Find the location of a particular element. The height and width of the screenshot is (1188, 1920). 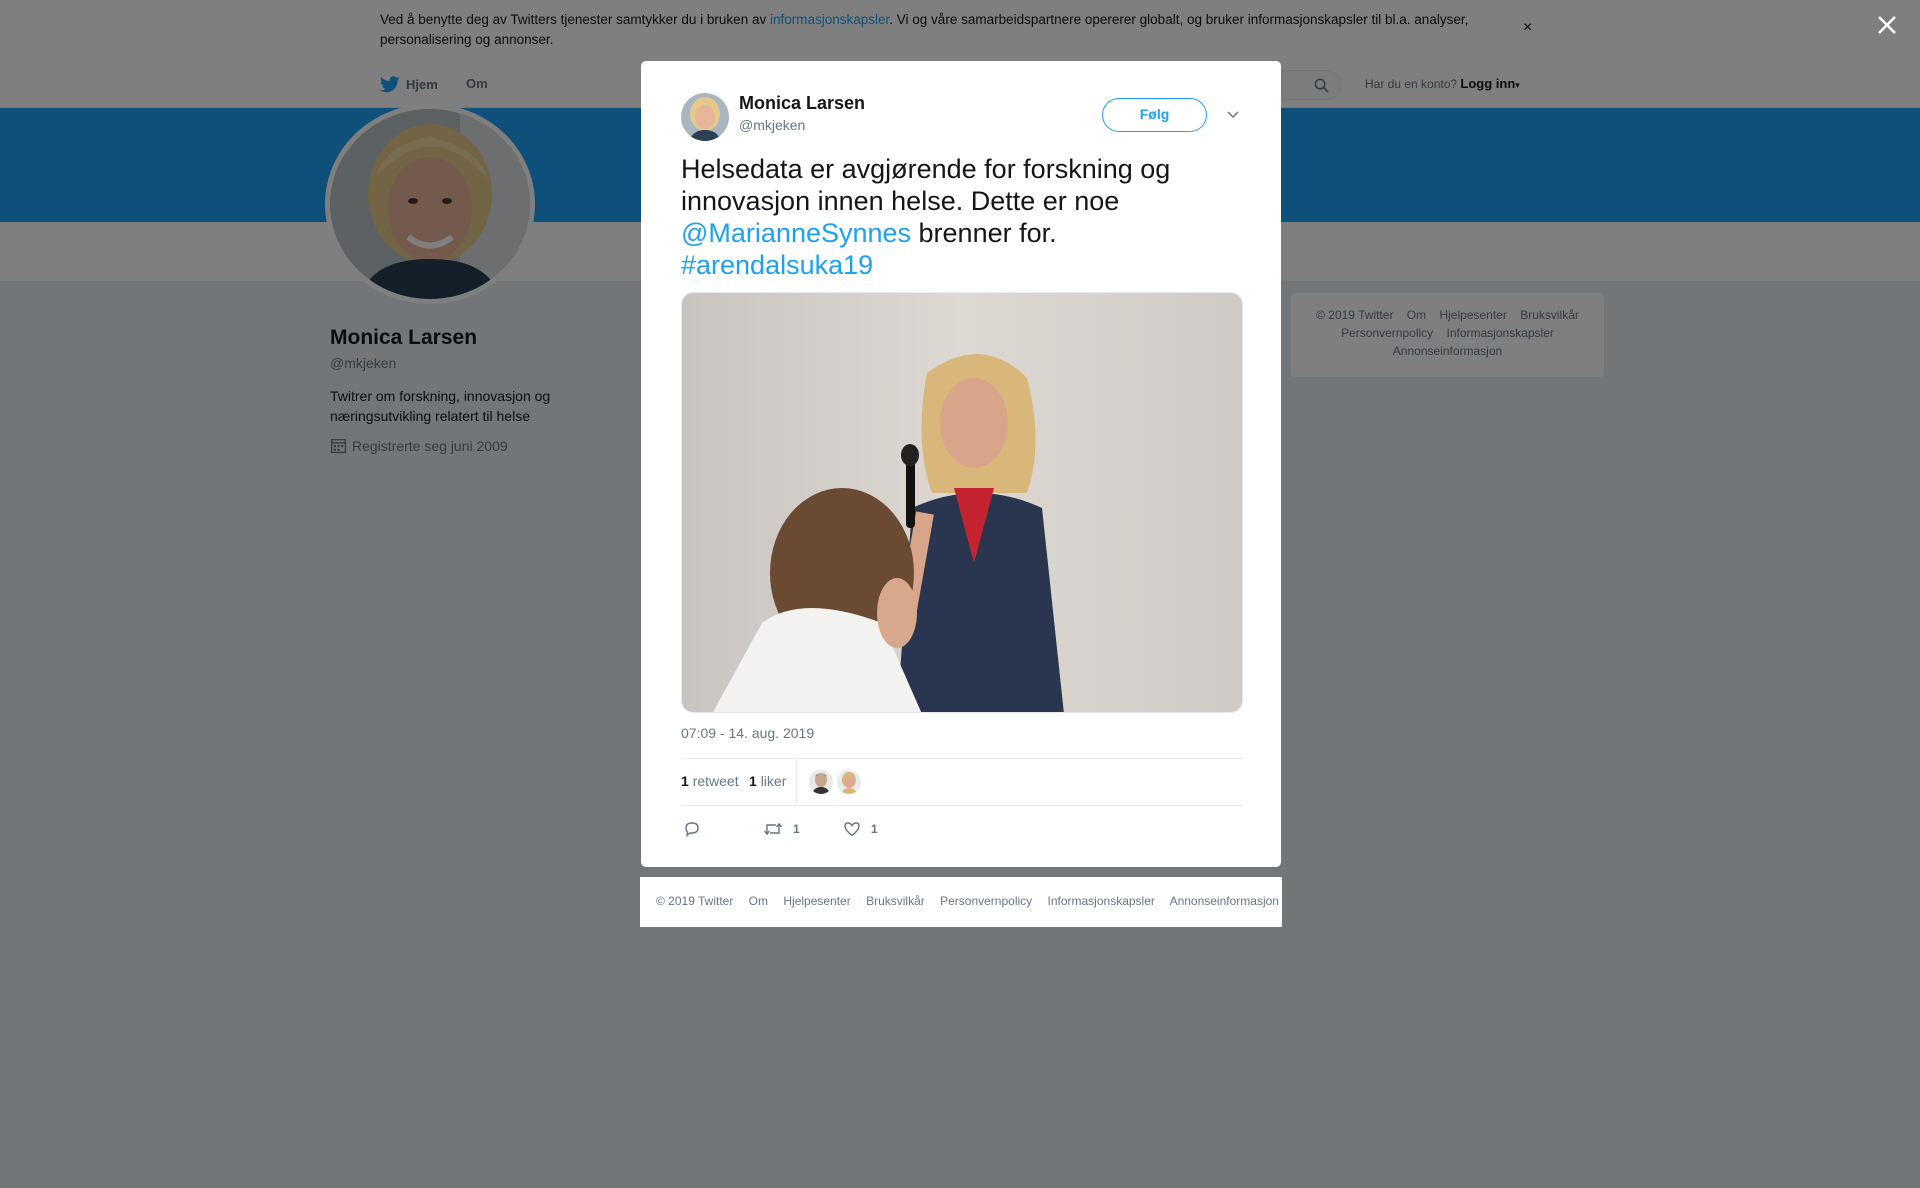

retweet-button: 1 is located at coordinates (781, 829).